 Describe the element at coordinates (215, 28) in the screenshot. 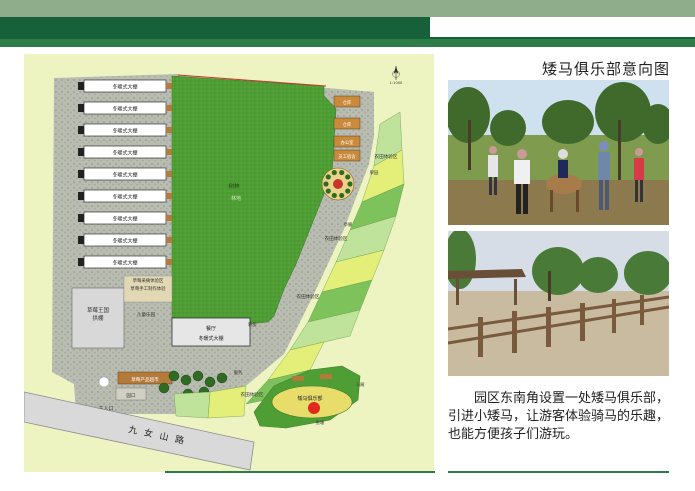

I see `header-band-dark` at that location.